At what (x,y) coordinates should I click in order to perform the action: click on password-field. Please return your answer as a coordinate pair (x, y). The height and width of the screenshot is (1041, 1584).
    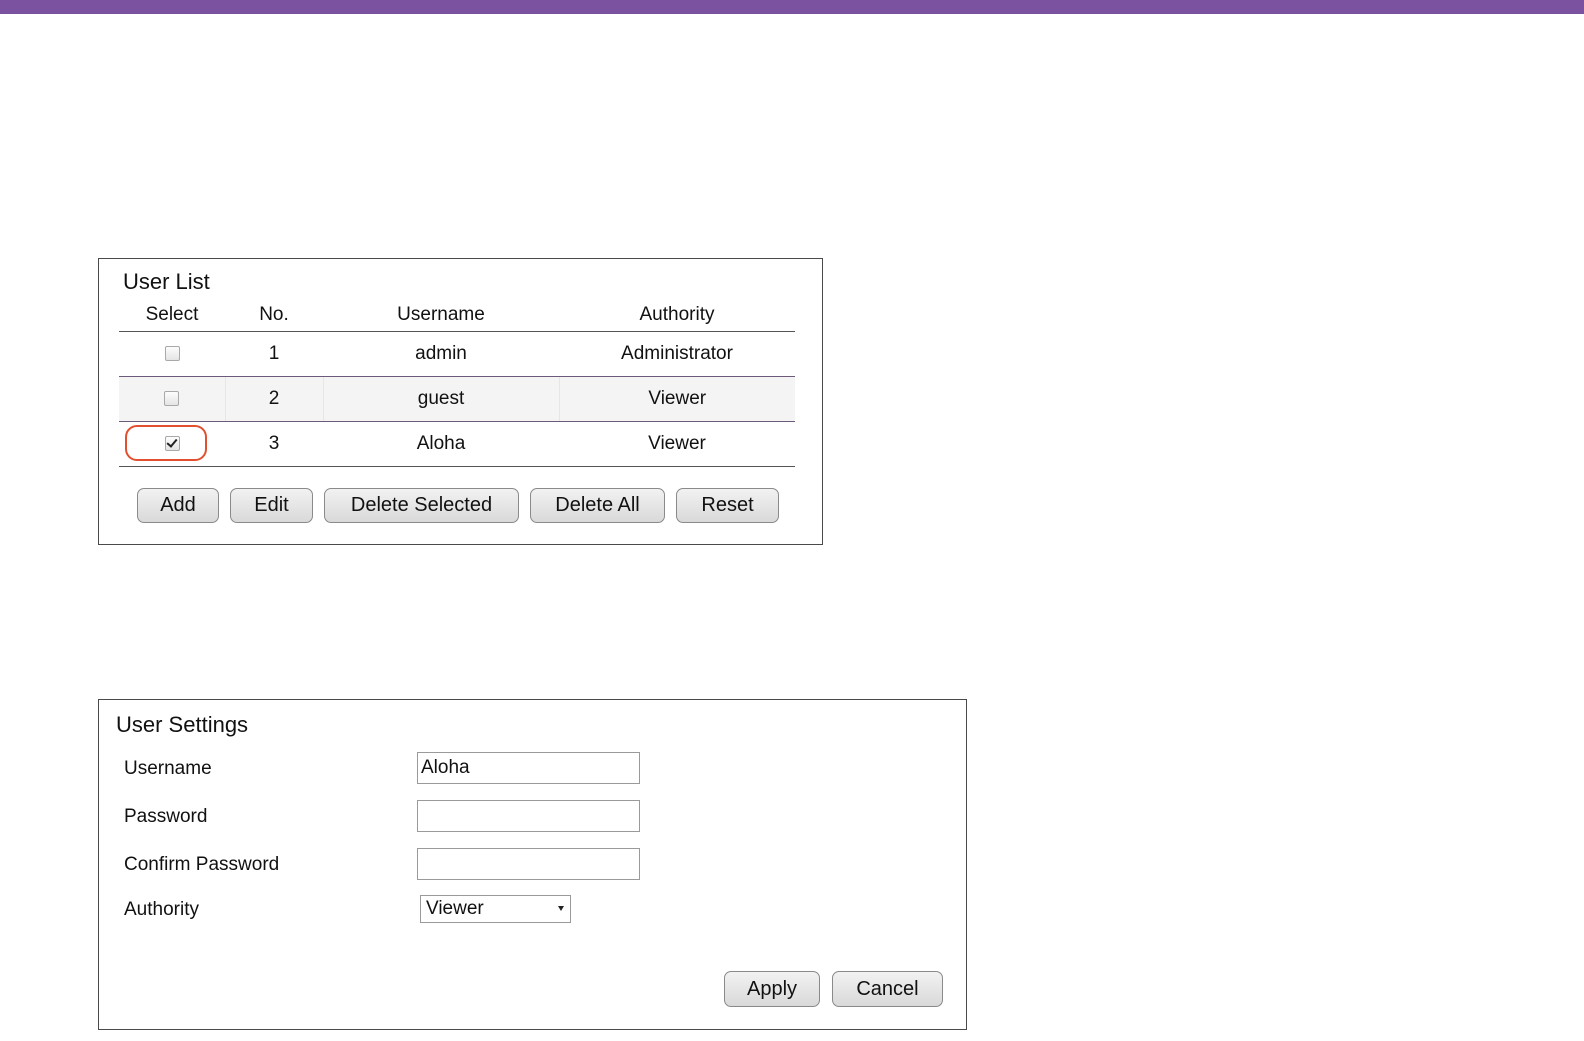
    Looking at the image, I should click on (528, 816).